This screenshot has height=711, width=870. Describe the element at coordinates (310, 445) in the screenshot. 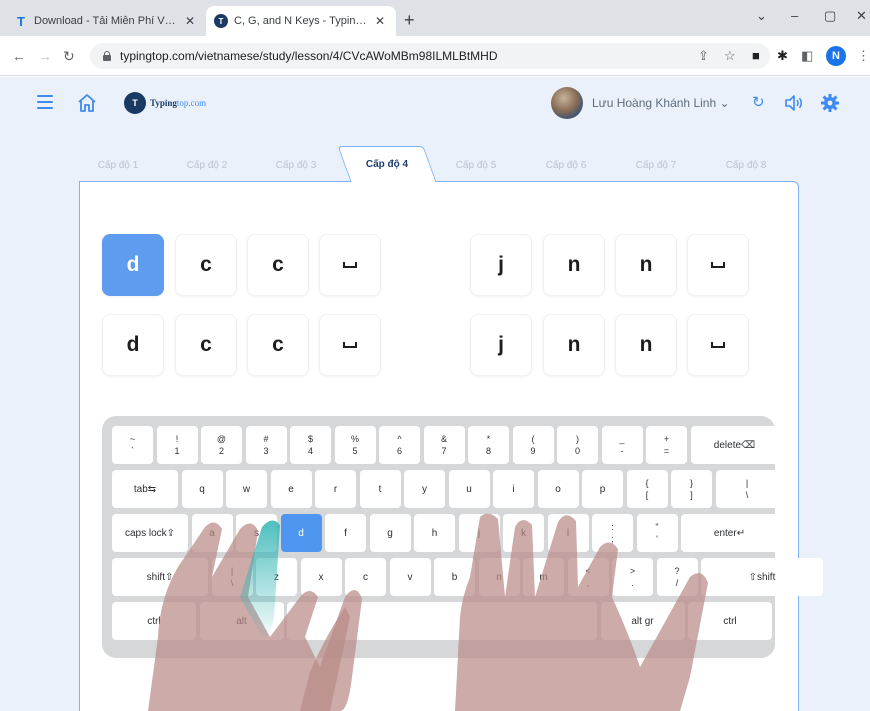

I see `key-4: $4` at that location.